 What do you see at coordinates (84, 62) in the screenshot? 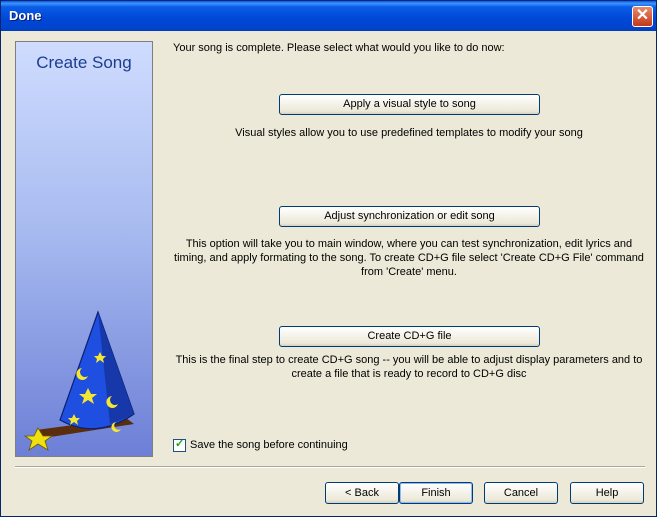
I see `side-panel-title: Create Song` at bounding box center [84, 62].